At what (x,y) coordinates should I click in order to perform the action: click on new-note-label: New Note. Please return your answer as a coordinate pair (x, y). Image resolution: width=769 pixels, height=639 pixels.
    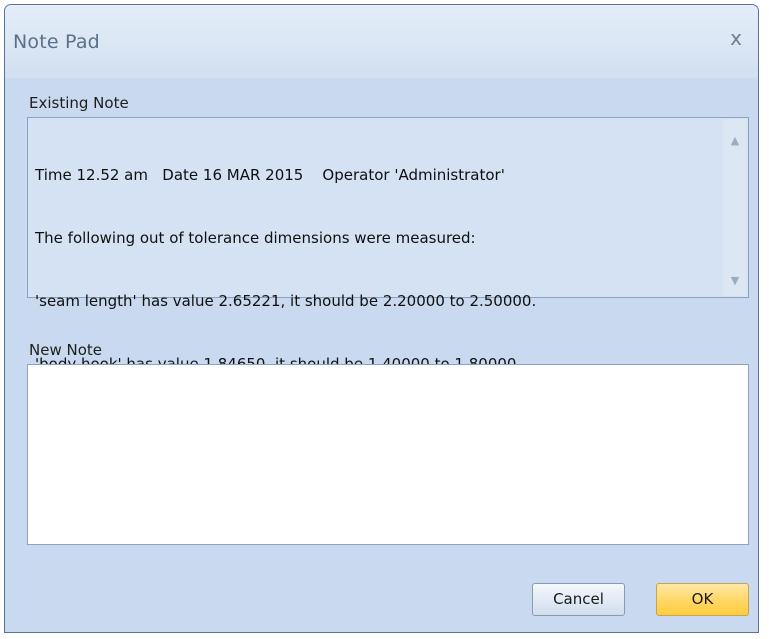
    Looking at the image, I should click on (65, 350).